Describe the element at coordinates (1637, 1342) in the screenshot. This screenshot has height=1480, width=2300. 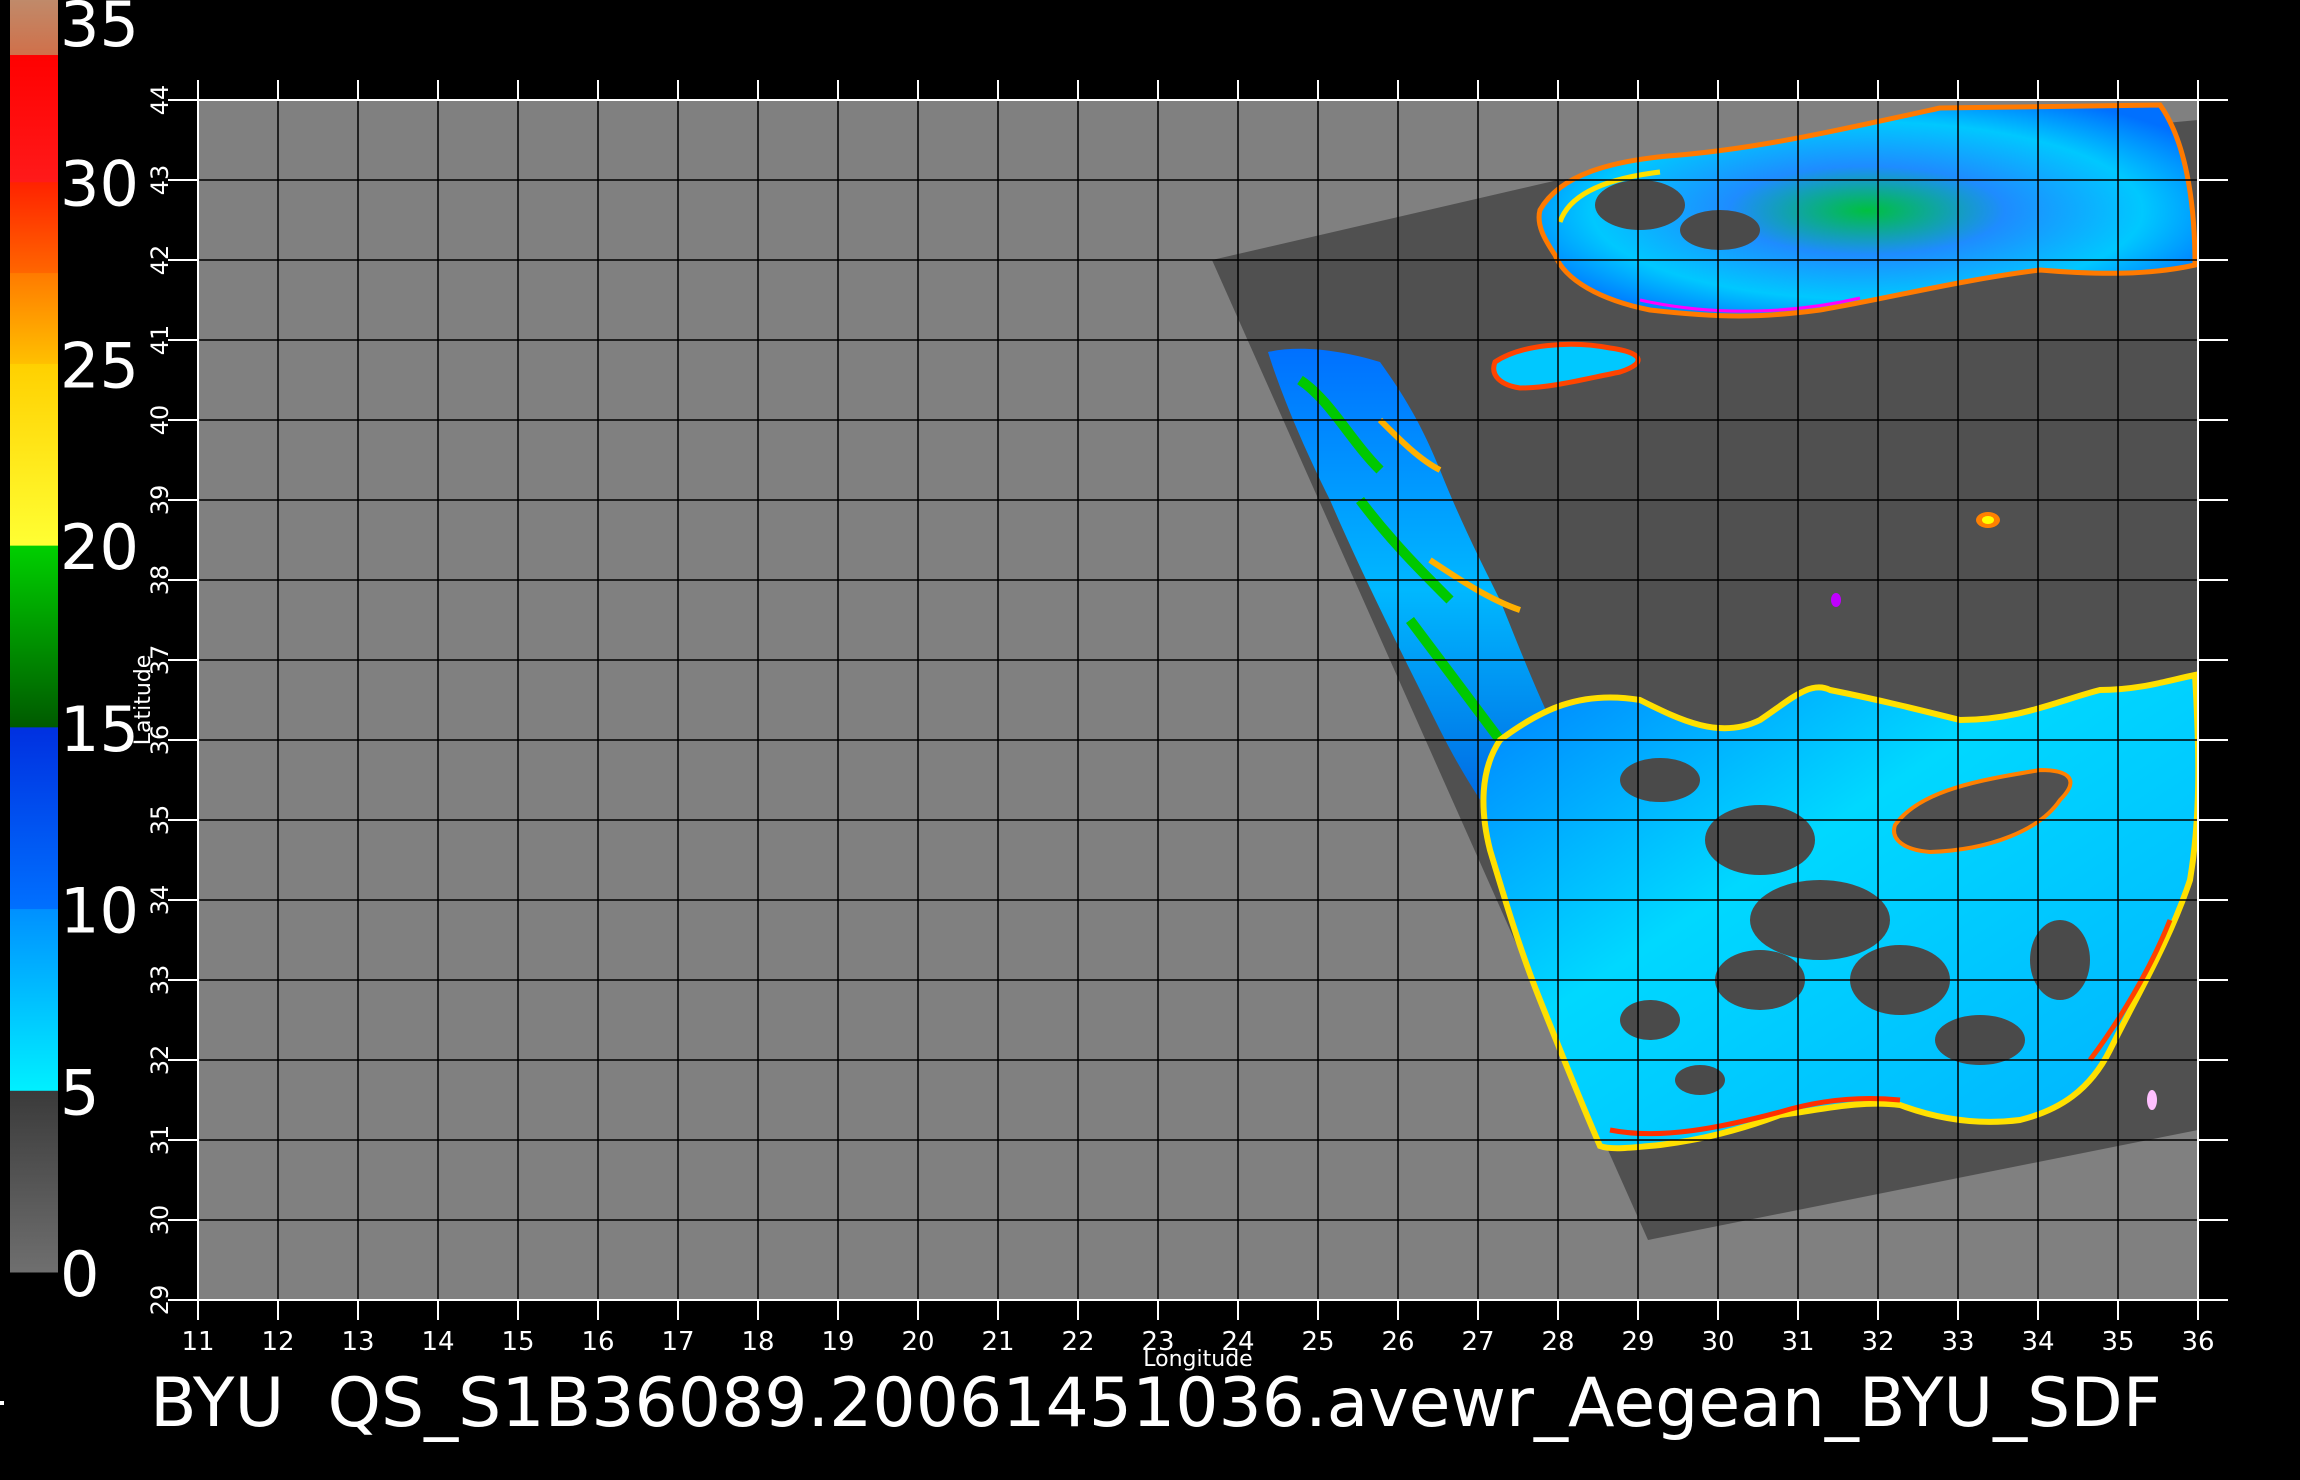
I see `x-tick-label: 29` at that location.